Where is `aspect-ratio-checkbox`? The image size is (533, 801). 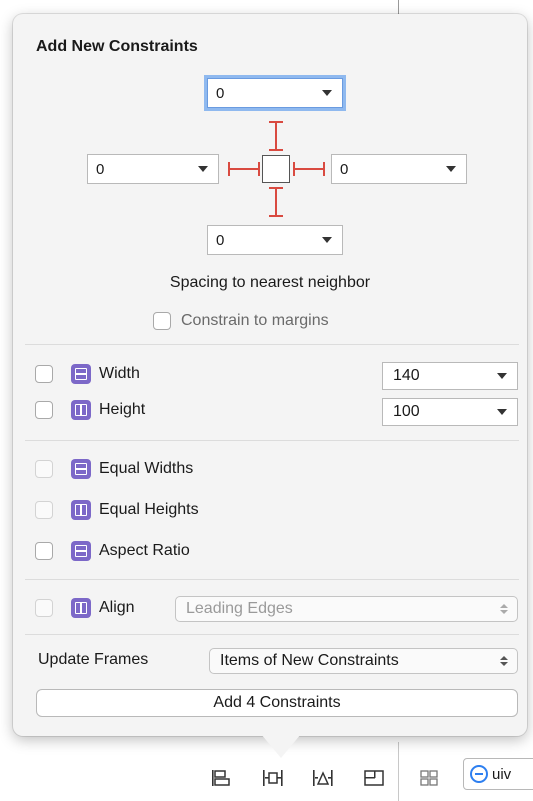 aspect-ratio-checkbox is located at coordinates (44, 551).